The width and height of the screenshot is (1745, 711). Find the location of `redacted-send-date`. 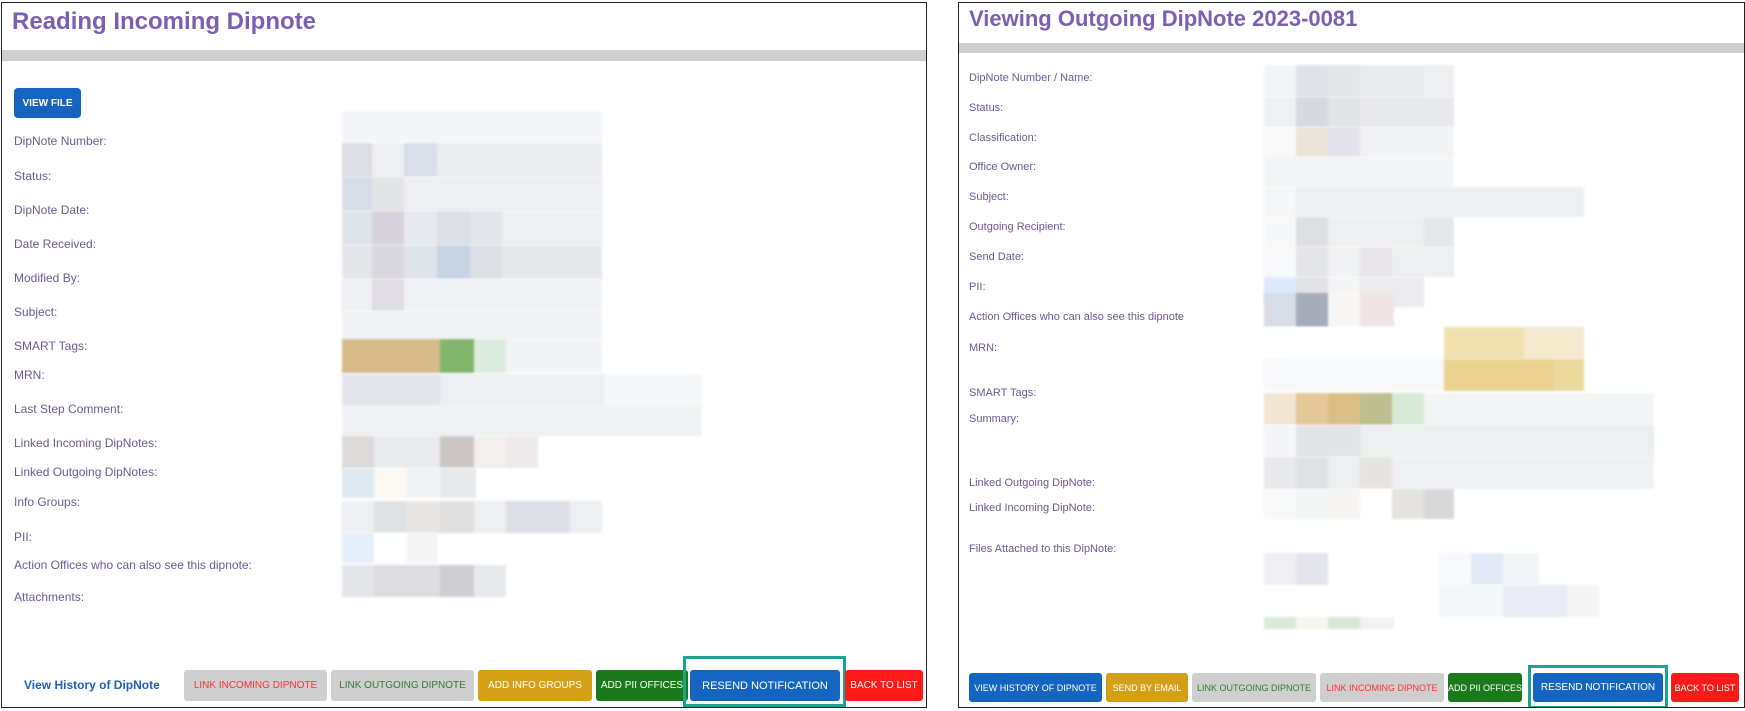

redacted-send-date is located at coordinates (1359, 262).